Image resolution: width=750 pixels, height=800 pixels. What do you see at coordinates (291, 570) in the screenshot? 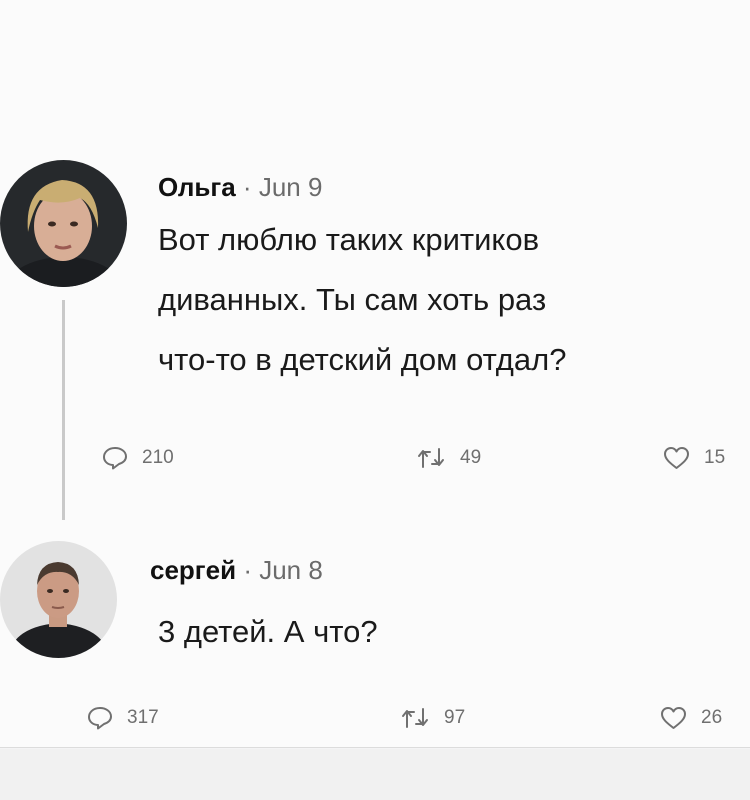
I see `tweet-date: Jun 8` at bounding box center [291, 570].